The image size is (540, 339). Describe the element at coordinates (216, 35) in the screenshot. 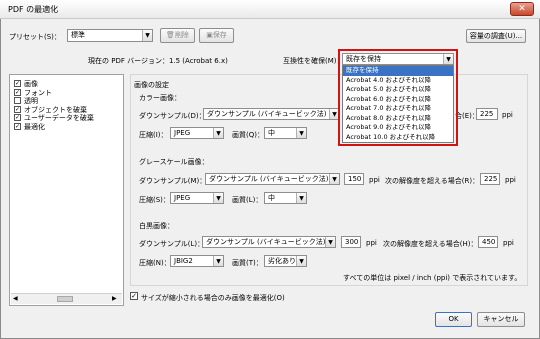

I see `save-button: ▣保存` at that location.